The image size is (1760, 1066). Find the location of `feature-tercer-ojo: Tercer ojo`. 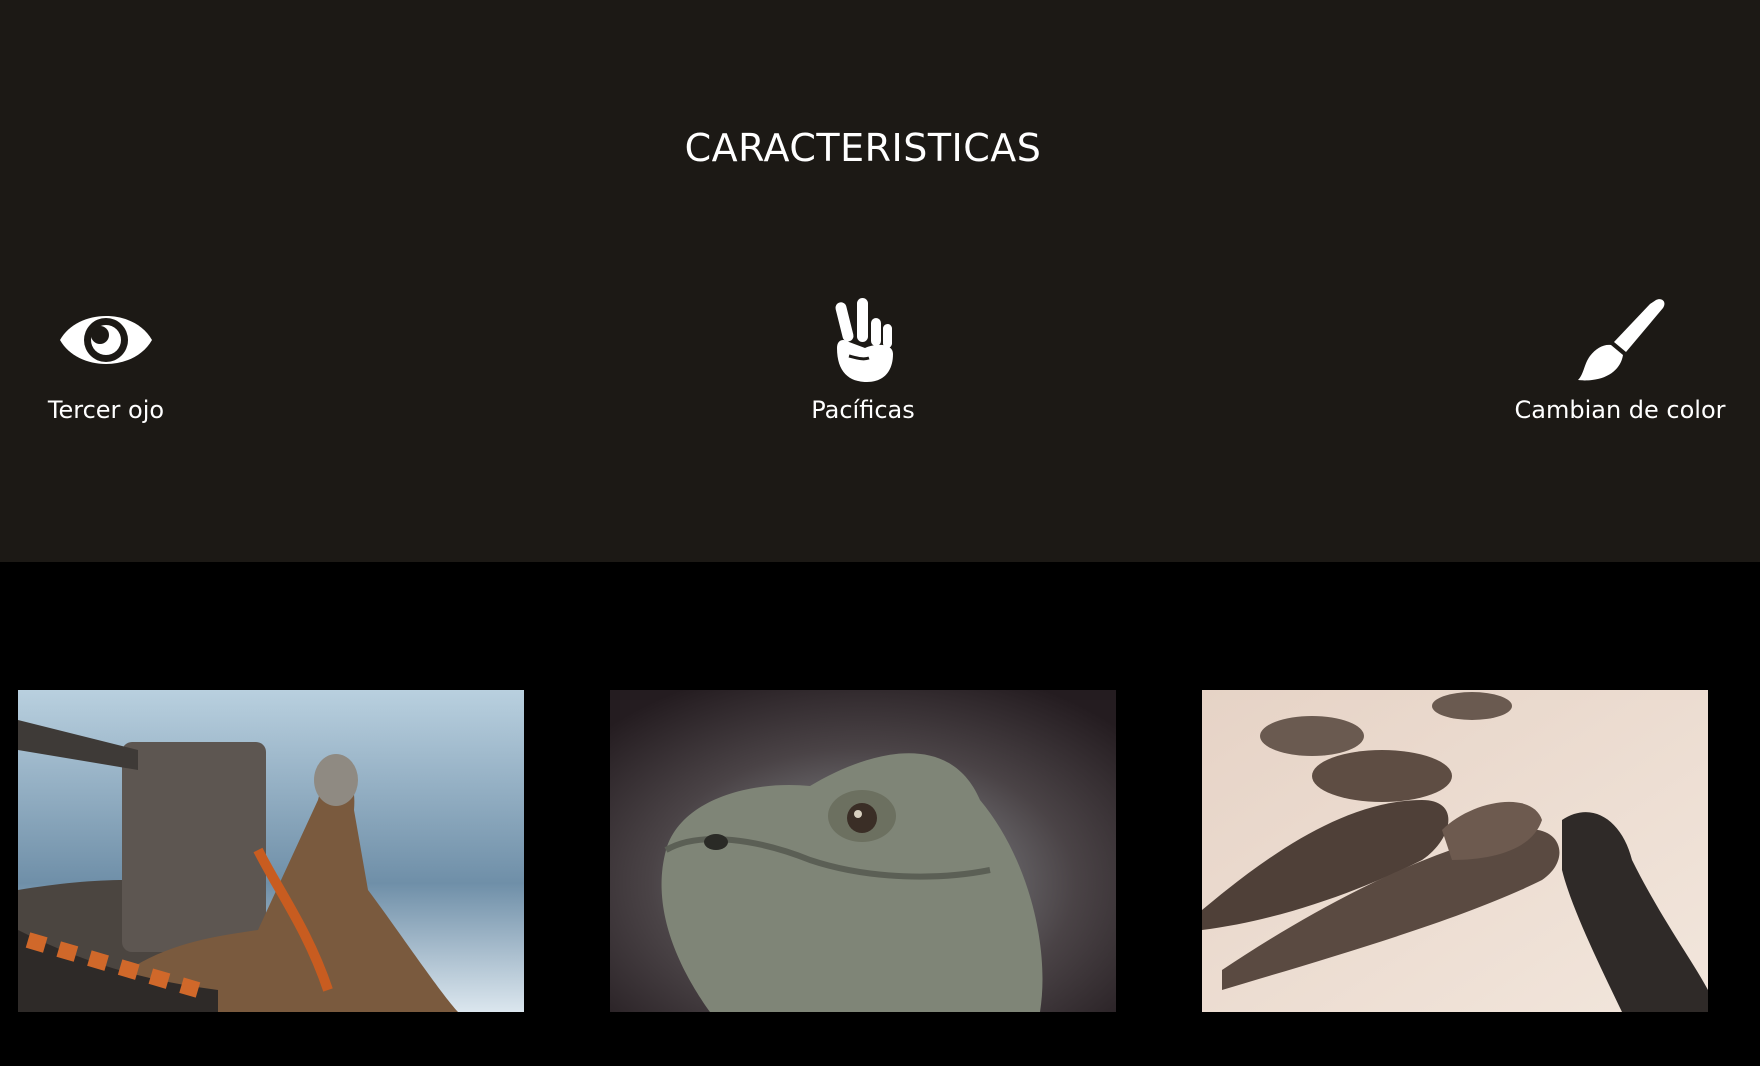

feature-tercer-ojo: Tercer ojo is located at coordinates (113, 361).